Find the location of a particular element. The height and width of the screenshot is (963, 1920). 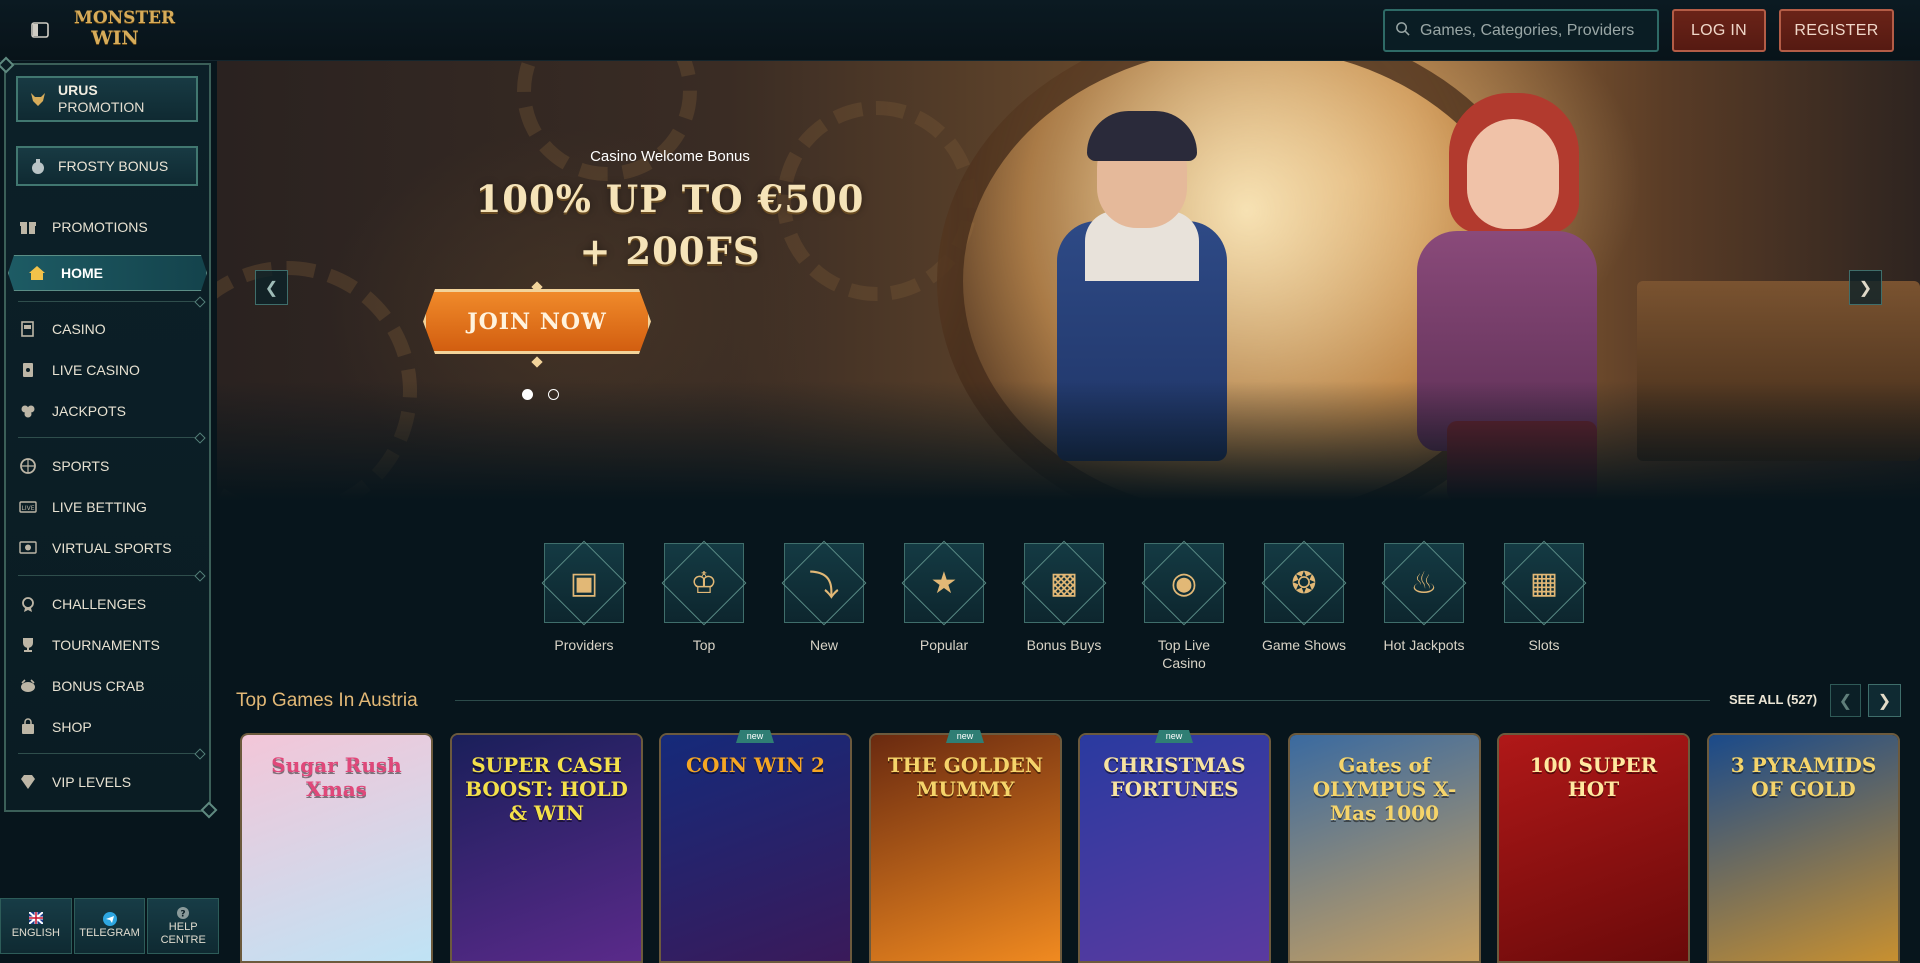

category-label: Top Live Casino is located at coordinates (1184, 654).